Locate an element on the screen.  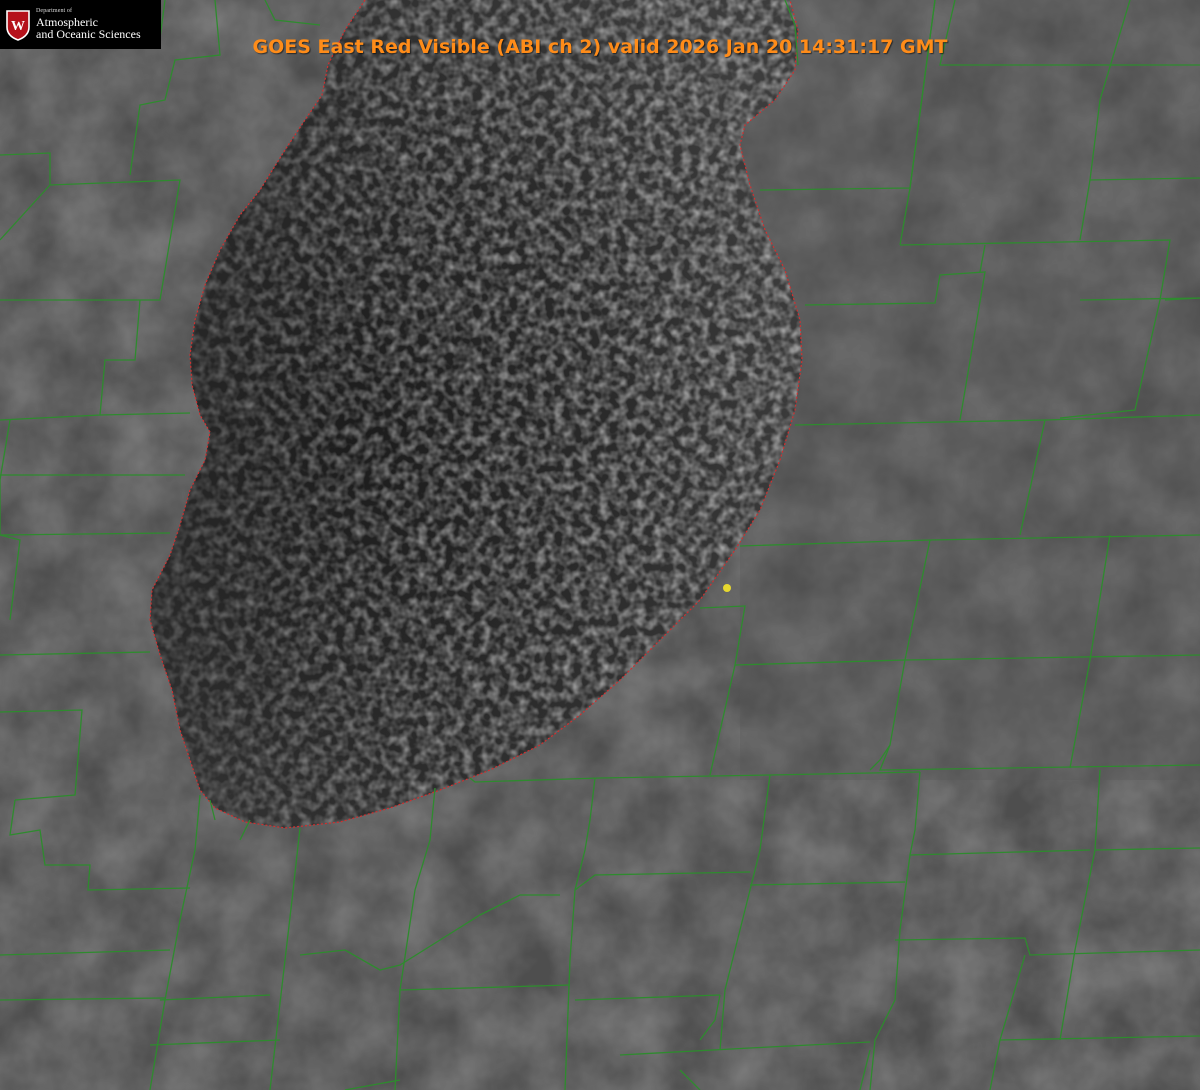
university-crest-icon: W is located at coordinates (18, 25).